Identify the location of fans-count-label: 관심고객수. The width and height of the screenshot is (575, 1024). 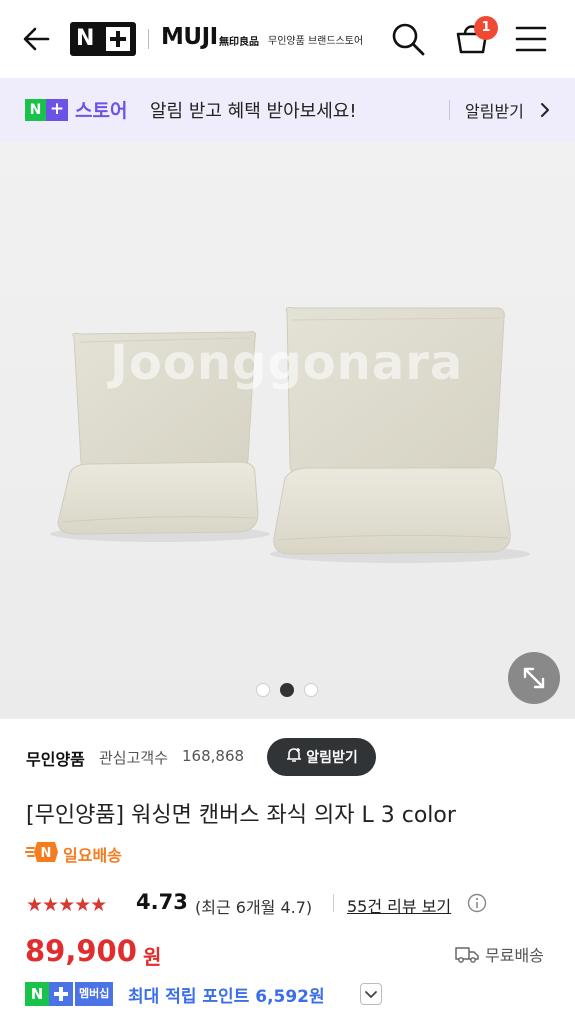
(134, 758).